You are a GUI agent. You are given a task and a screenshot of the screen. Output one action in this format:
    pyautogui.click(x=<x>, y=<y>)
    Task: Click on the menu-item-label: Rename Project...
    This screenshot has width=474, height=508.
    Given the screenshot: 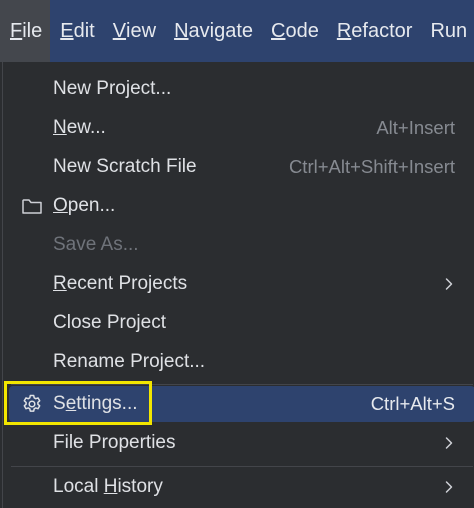 What is the action you would take?
    pyautogui.click(x=129, y=361)
    